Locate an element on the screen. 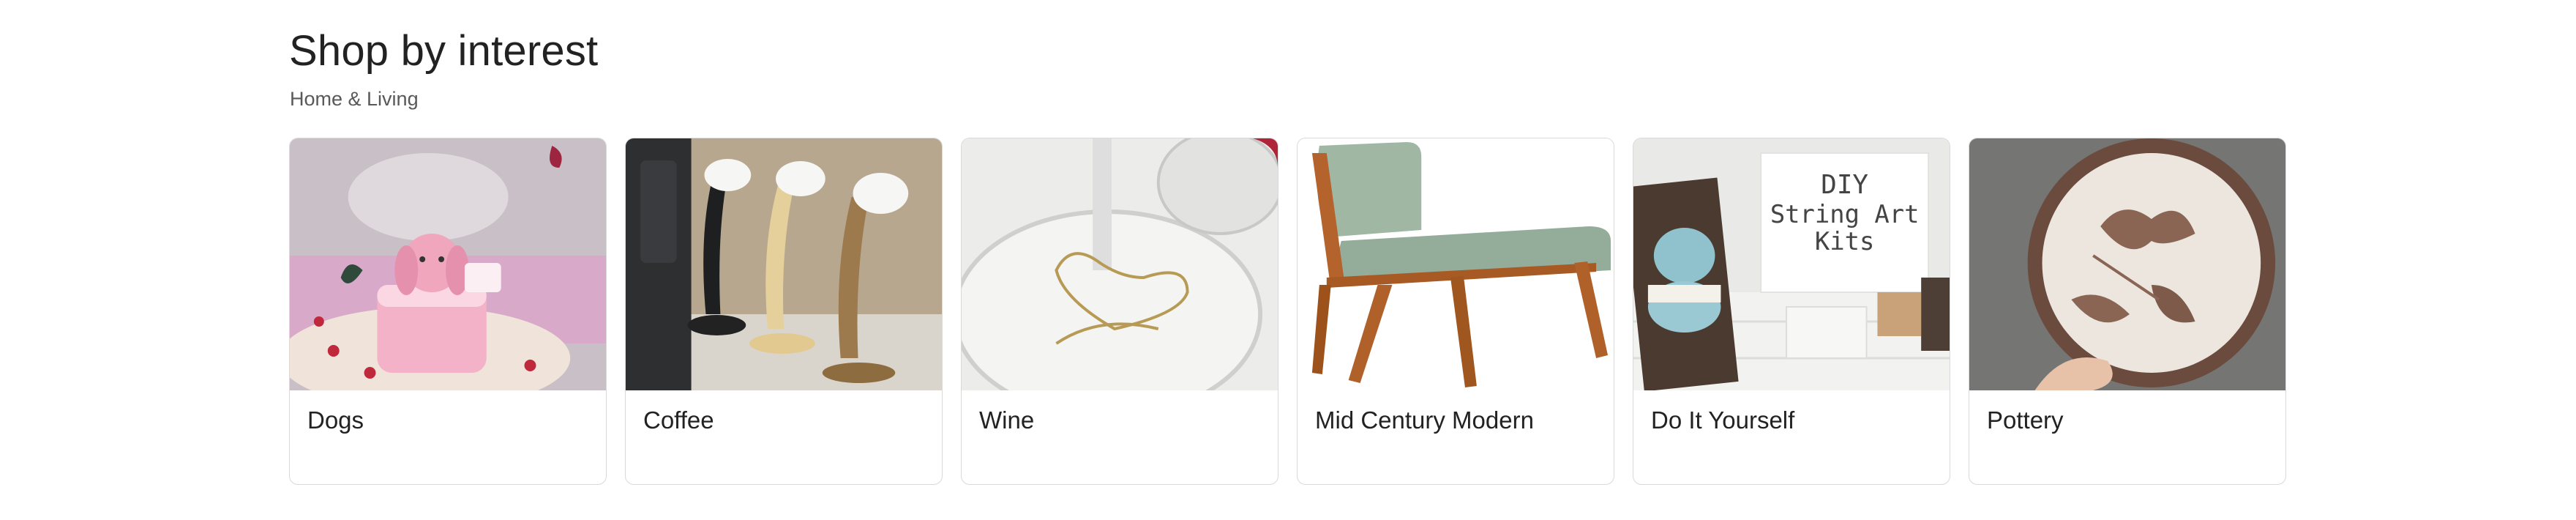 This screenshot has width=2576, height=520. wine-glass-charm-photo is located at coordinates (1120, 264).